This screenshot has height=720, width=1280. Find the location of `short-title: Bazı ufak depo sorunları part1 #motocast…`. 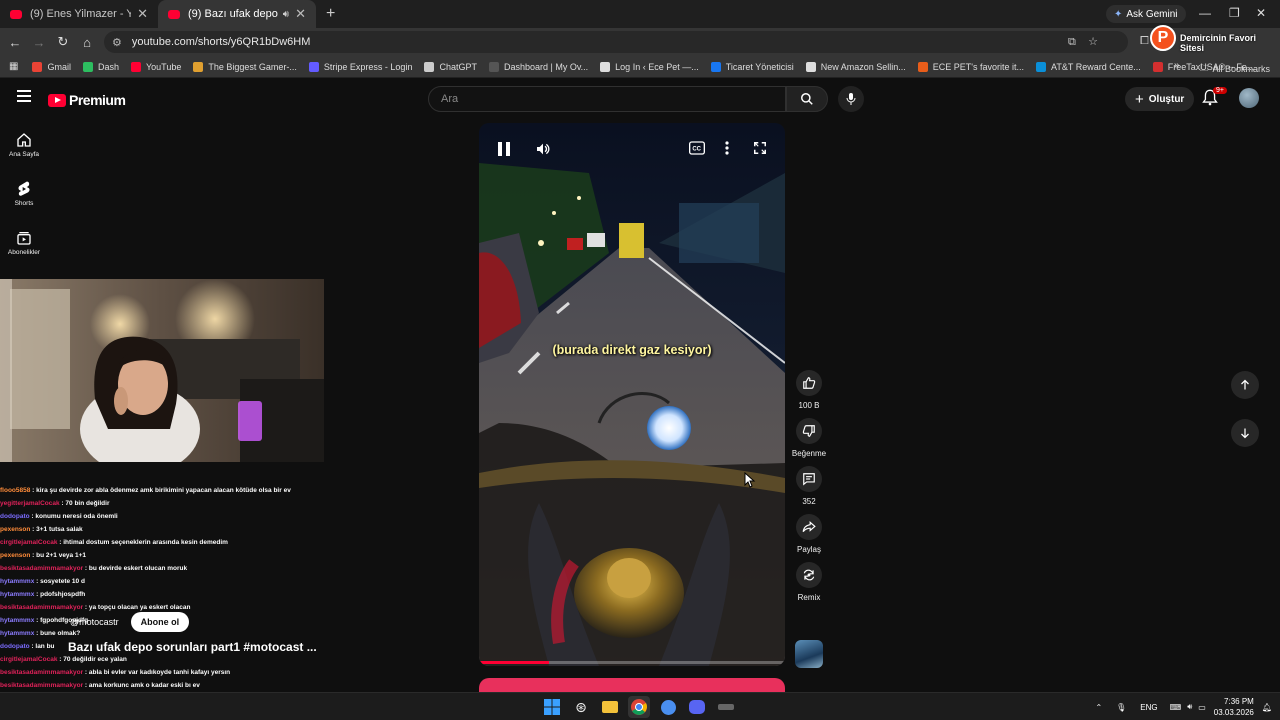

short-title: Bazı ufak depo sorunları part1 #motocast… is located at coordinates (192, 647).